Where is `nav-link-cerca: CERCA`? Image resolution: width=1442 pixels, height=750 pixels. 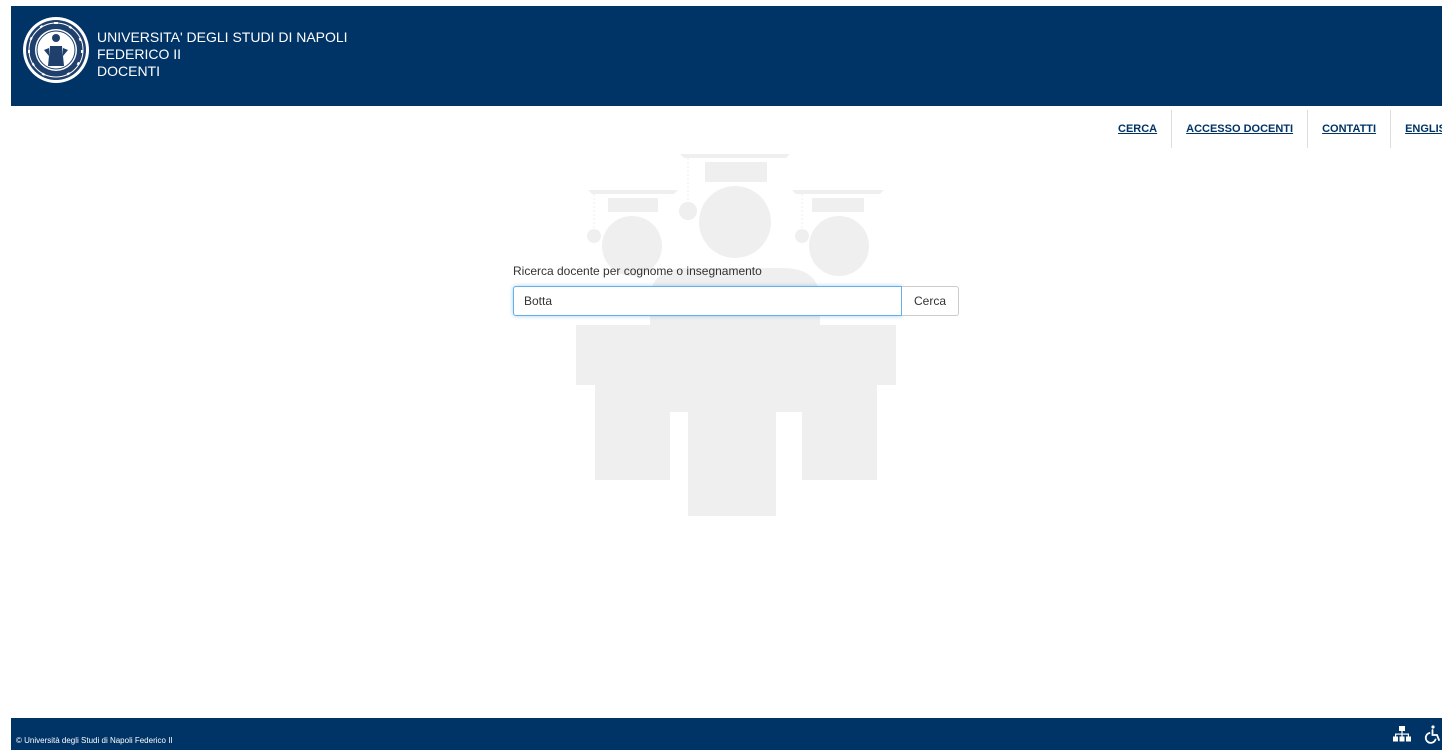 nav-link-cerca: CERCA is located at coordinates (1138, 129).